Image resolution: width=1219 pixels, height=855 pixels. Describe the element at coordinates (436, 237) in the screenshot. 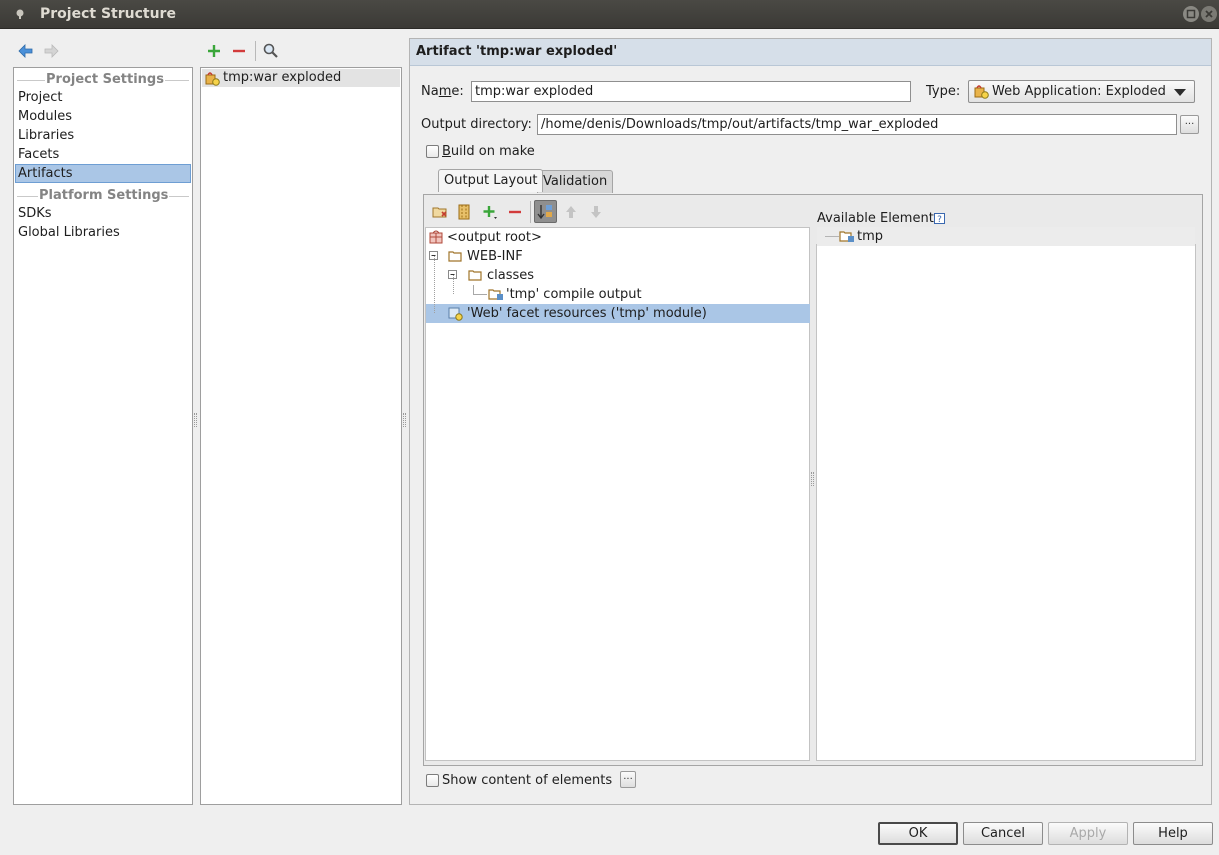

I see `output-root-icon` at that location.